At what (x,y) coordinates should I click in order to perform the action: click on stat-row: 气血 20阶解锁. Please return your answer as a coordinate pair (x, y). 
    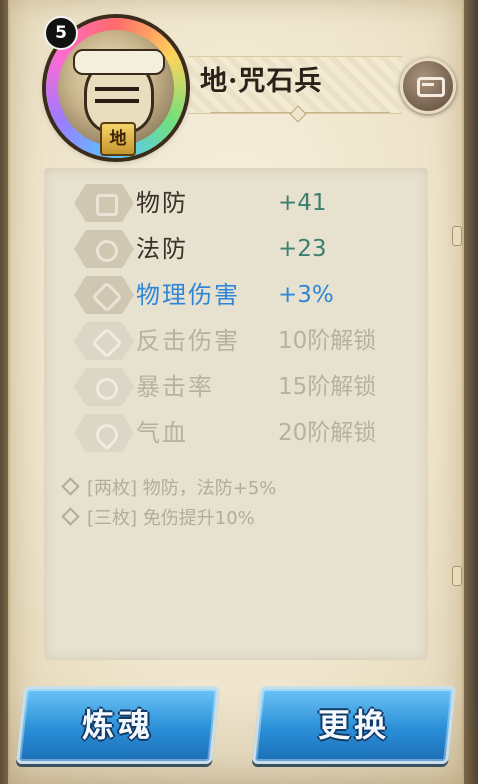
    Looking at the image, I should click on (244, 434).